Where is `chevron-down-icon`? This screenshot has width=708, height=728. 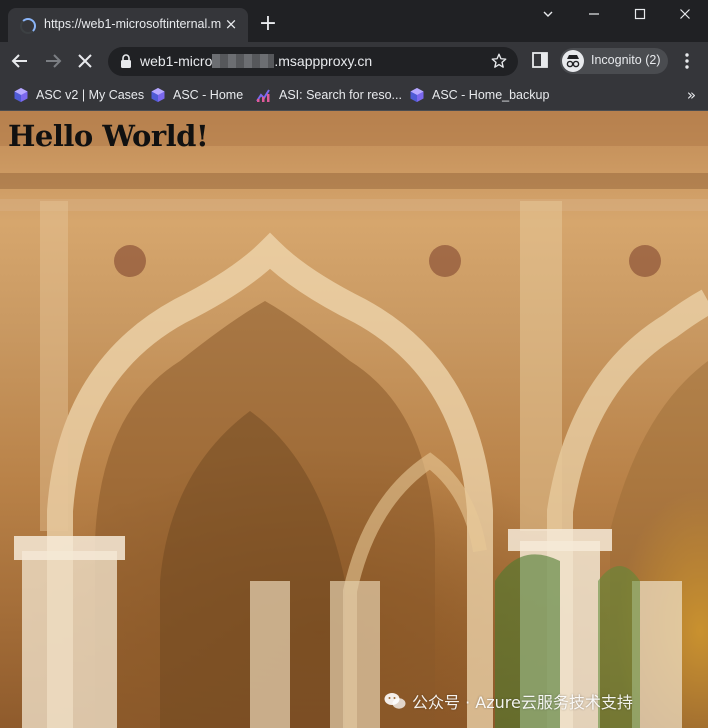 chevron-down-icon is located at coordinates (548, 14).